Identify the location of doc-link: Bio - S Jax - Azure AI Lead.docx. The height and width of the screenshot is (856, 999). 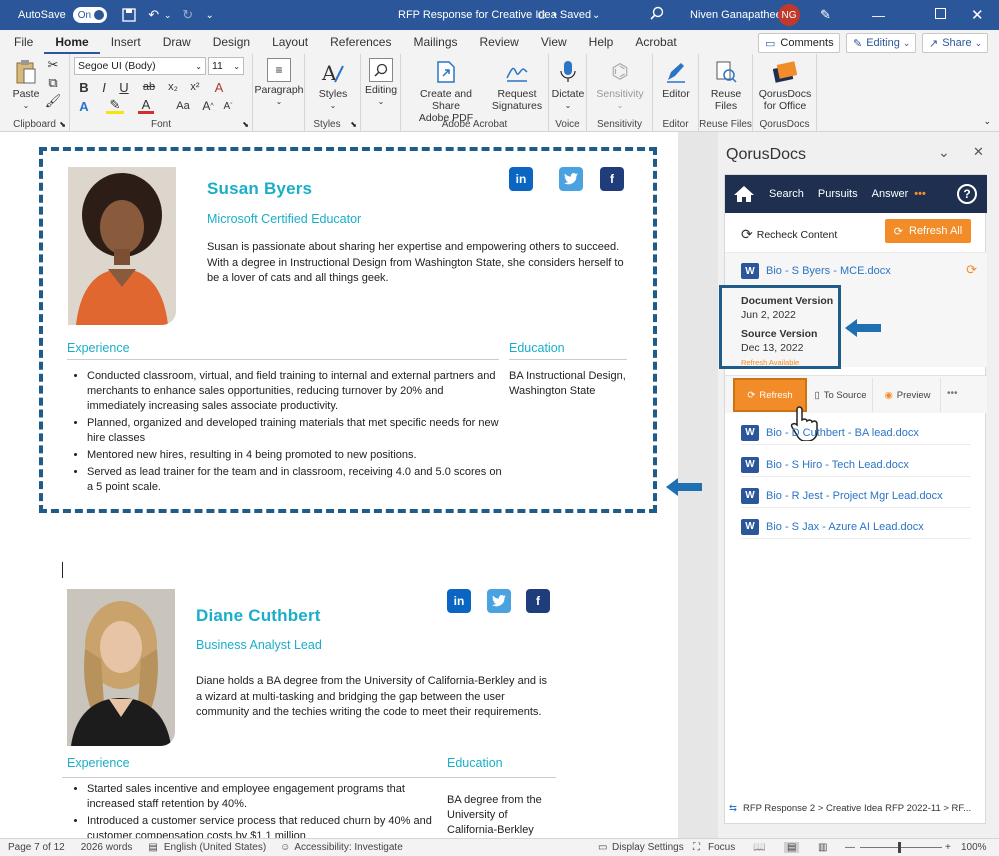
(845, 527).